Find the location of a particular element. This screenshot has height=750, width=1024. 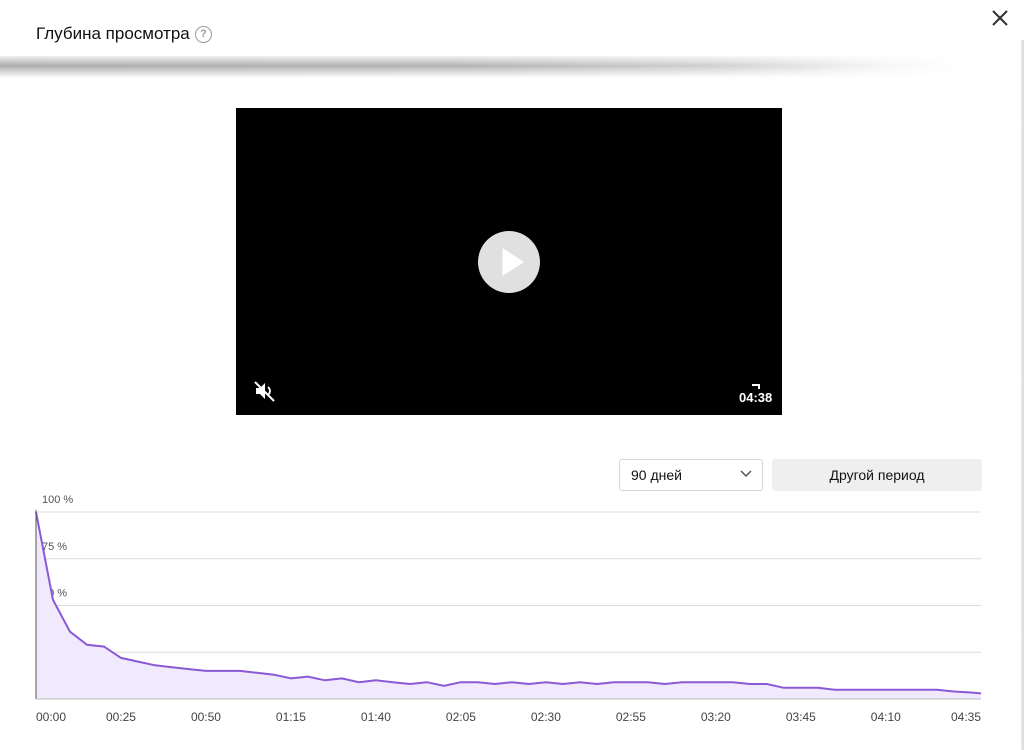

x-tick-label: 00:00 is located at coordinates (51, 717).